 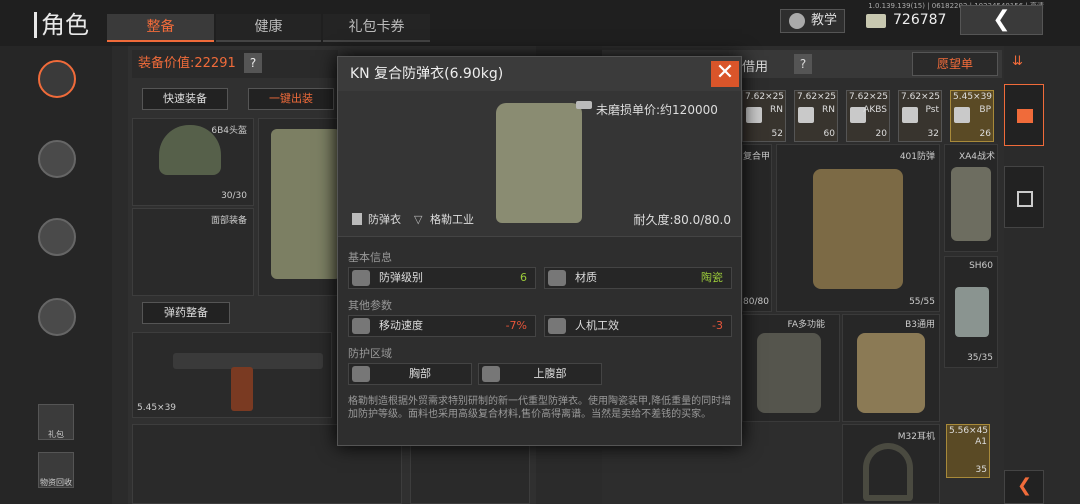 I want to click on gun-icon, so click(x=557, y=326).